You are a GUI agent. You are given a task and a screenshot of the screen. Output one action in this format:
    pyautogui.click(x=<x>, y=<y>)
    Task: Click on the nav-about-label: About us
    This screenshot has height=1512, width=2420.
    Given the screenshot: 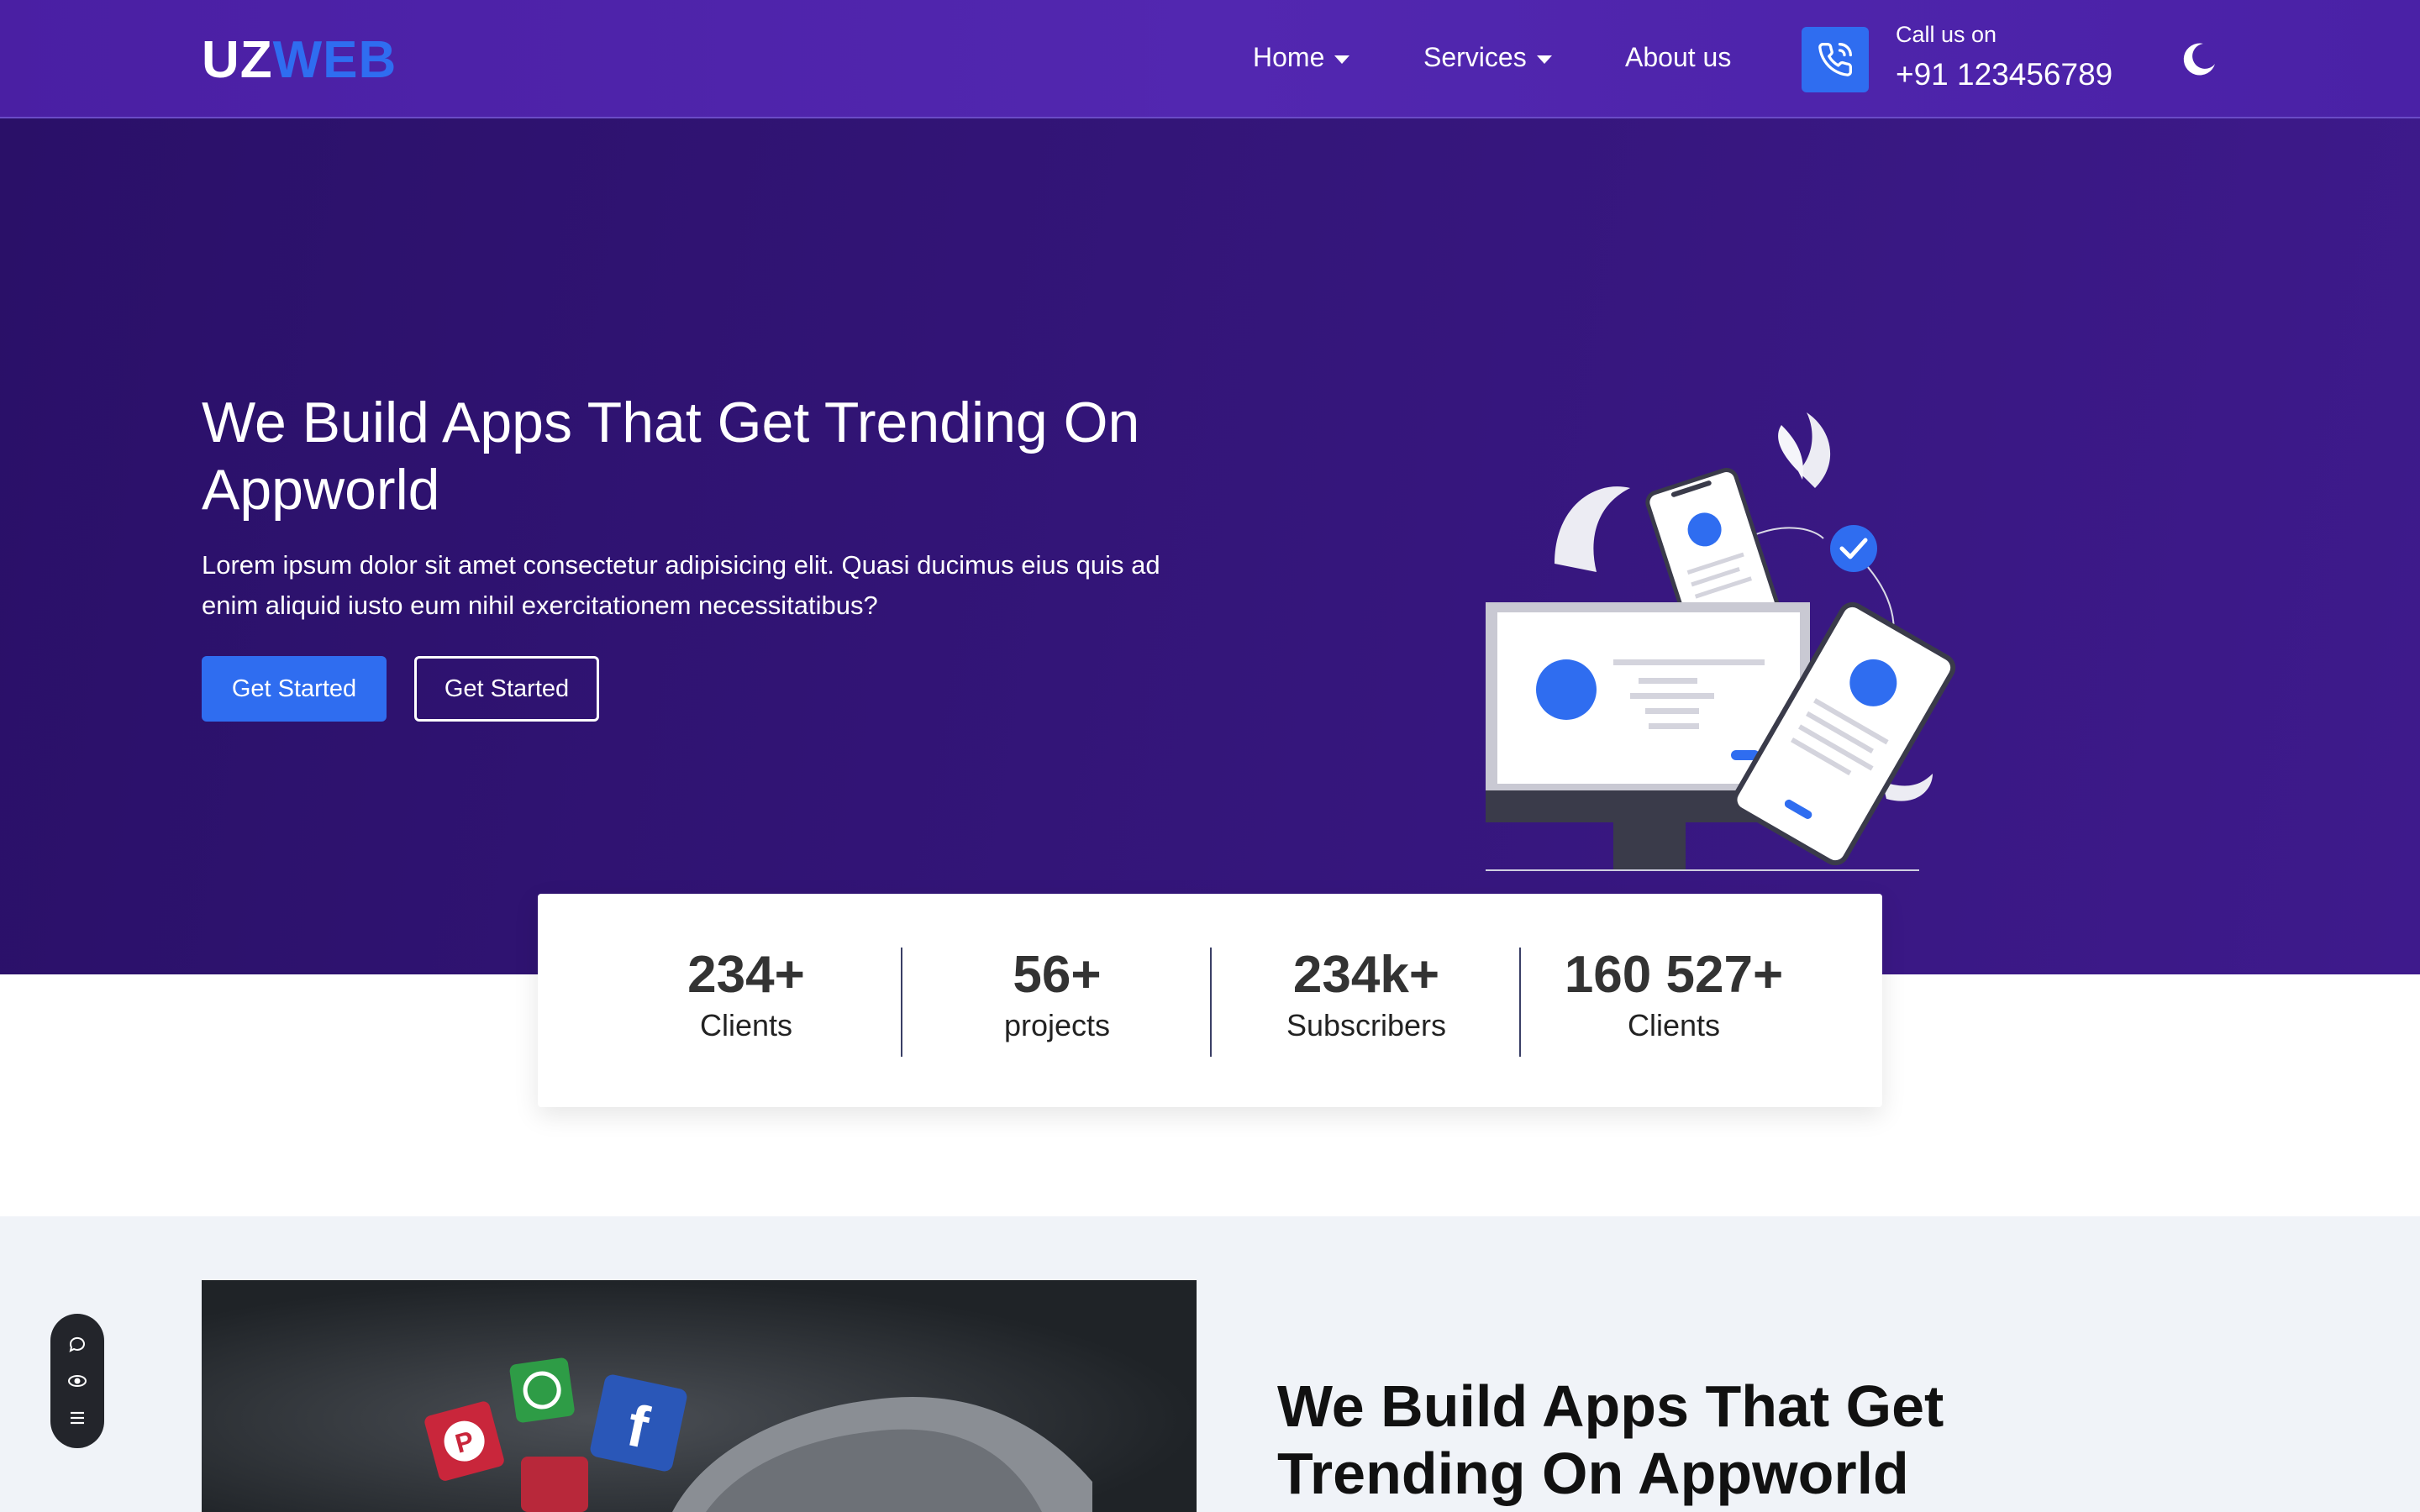 What is the action you would take?
    pyautogui.click(x=1679, y=57)
    